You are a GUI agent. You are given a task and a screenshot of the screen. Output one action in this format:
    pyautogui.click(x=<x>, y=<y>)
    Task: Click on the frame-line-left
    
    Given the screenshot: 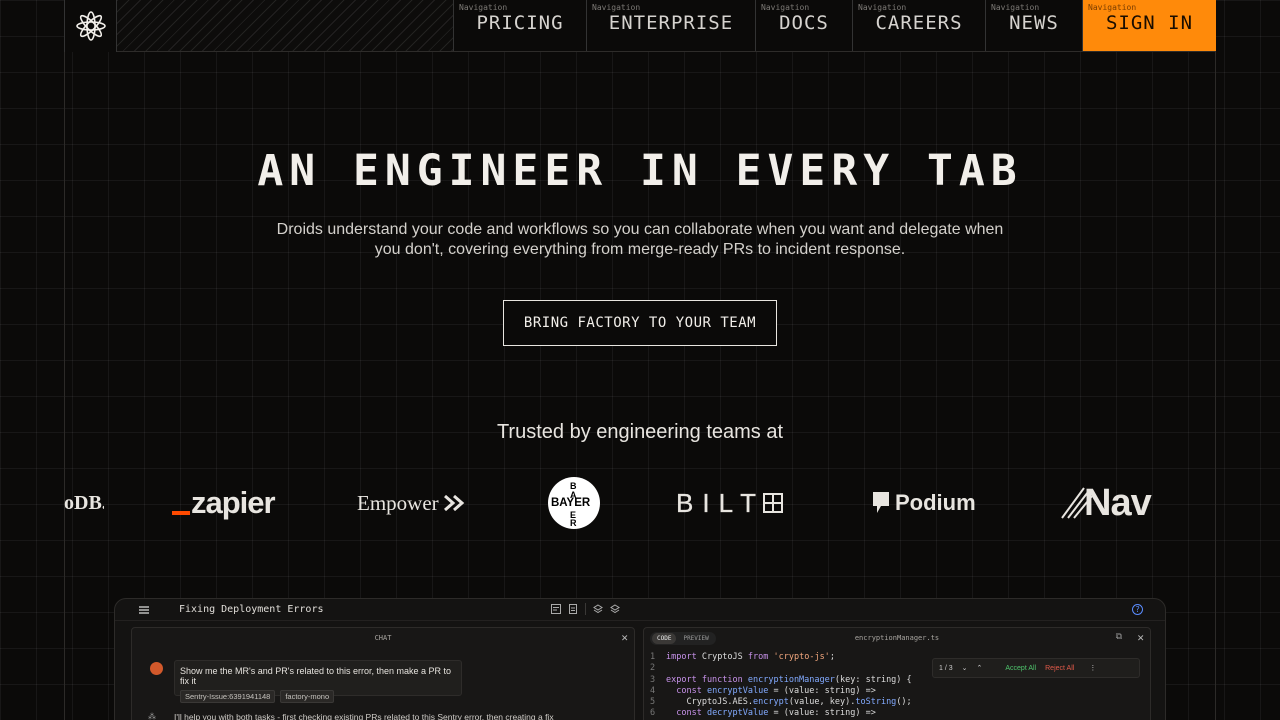 What is the action you would take?
    pyautogui.click(x=64, y=360)
    